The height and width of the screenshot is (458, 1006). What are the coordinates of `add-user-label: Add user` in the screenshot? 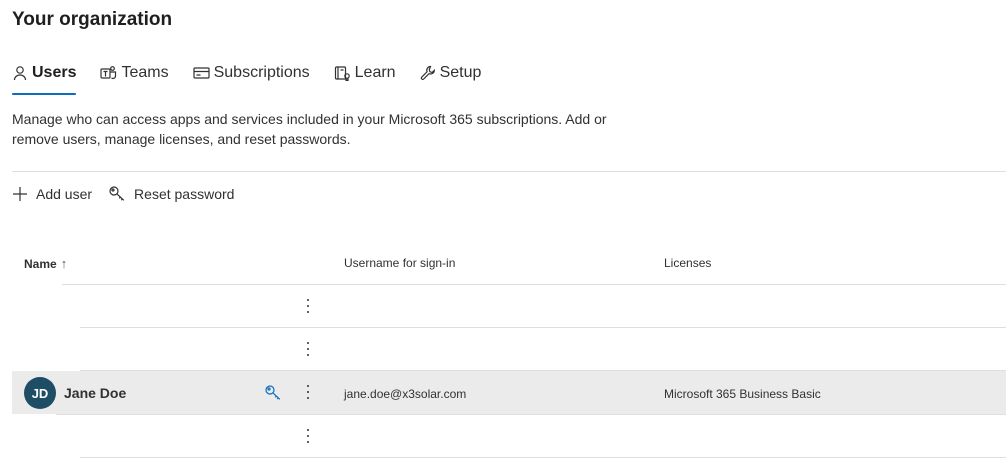 It's located at (64, 194).